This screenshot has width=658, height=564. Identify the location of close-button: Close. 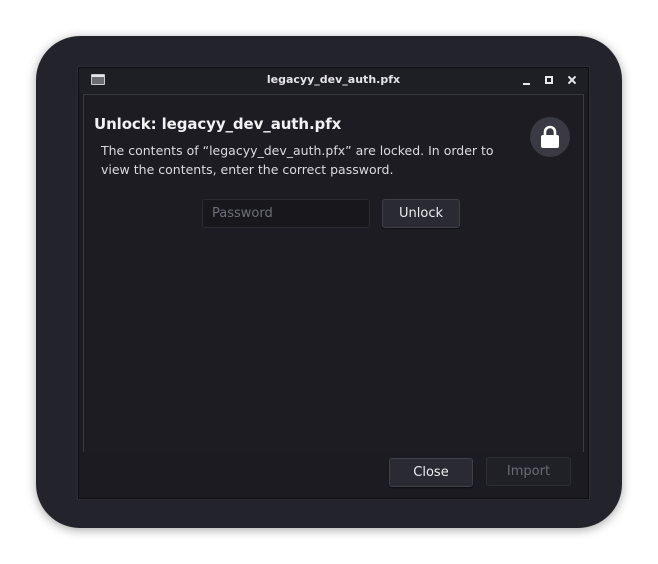
(431, 472).